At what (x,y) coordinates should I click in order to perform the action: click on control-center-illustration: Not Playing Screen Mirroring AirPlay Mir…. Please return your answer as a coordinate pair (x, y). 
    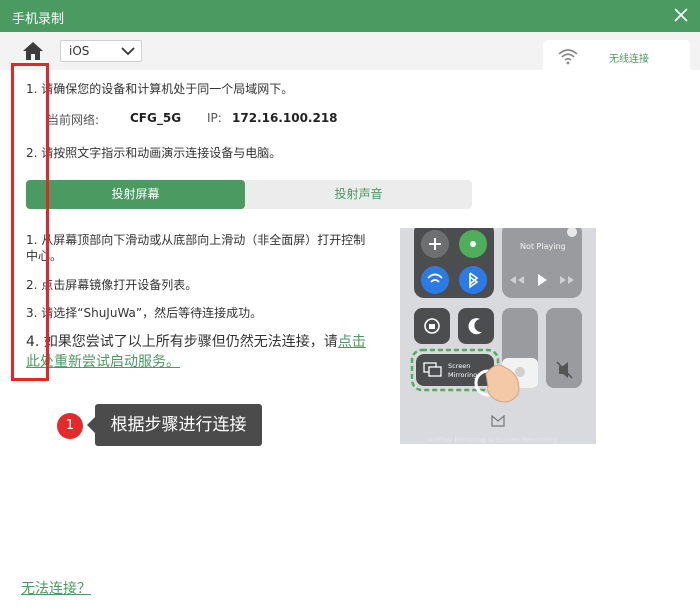
    Looking at the image, I should click on (498, 336).